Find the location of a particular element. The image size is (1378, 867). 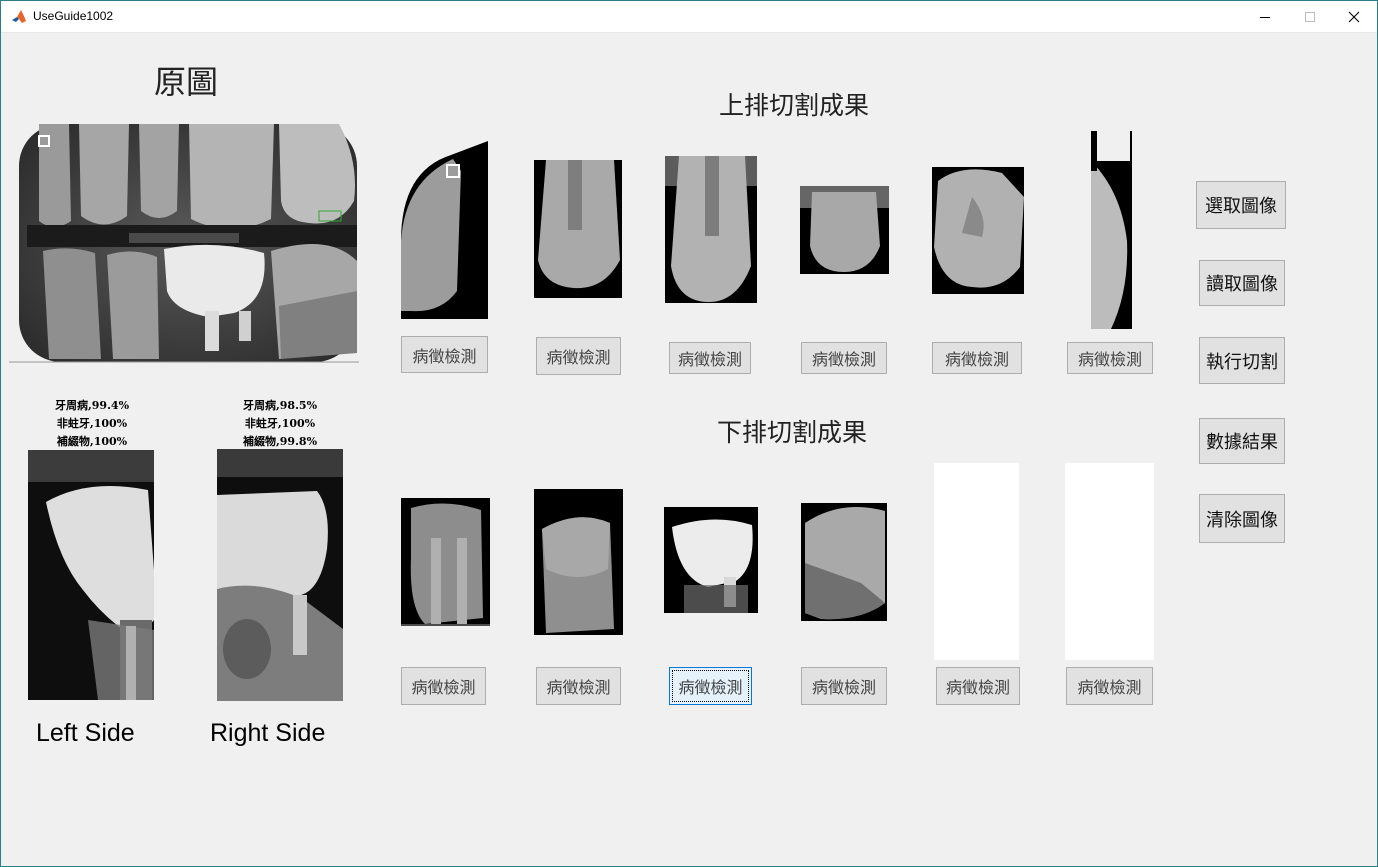

upper-detect-button-2: 病徵檢測 is located at coordinates (578, 356).